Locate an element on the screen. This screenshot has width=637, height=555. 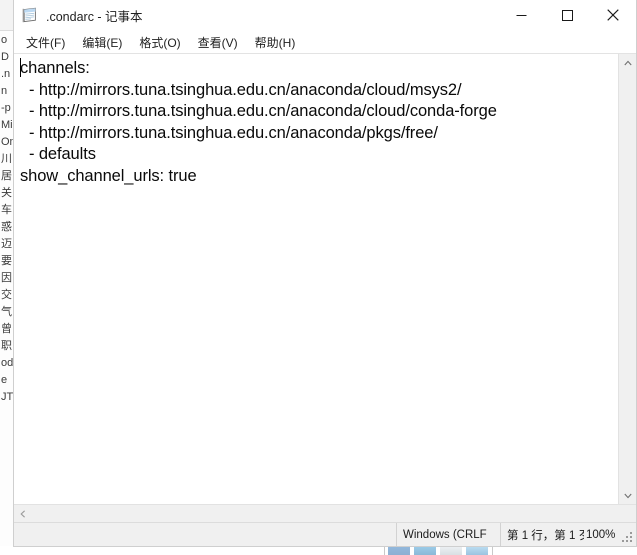
bg-text-line: 交 is located at coordinates (6, 295).